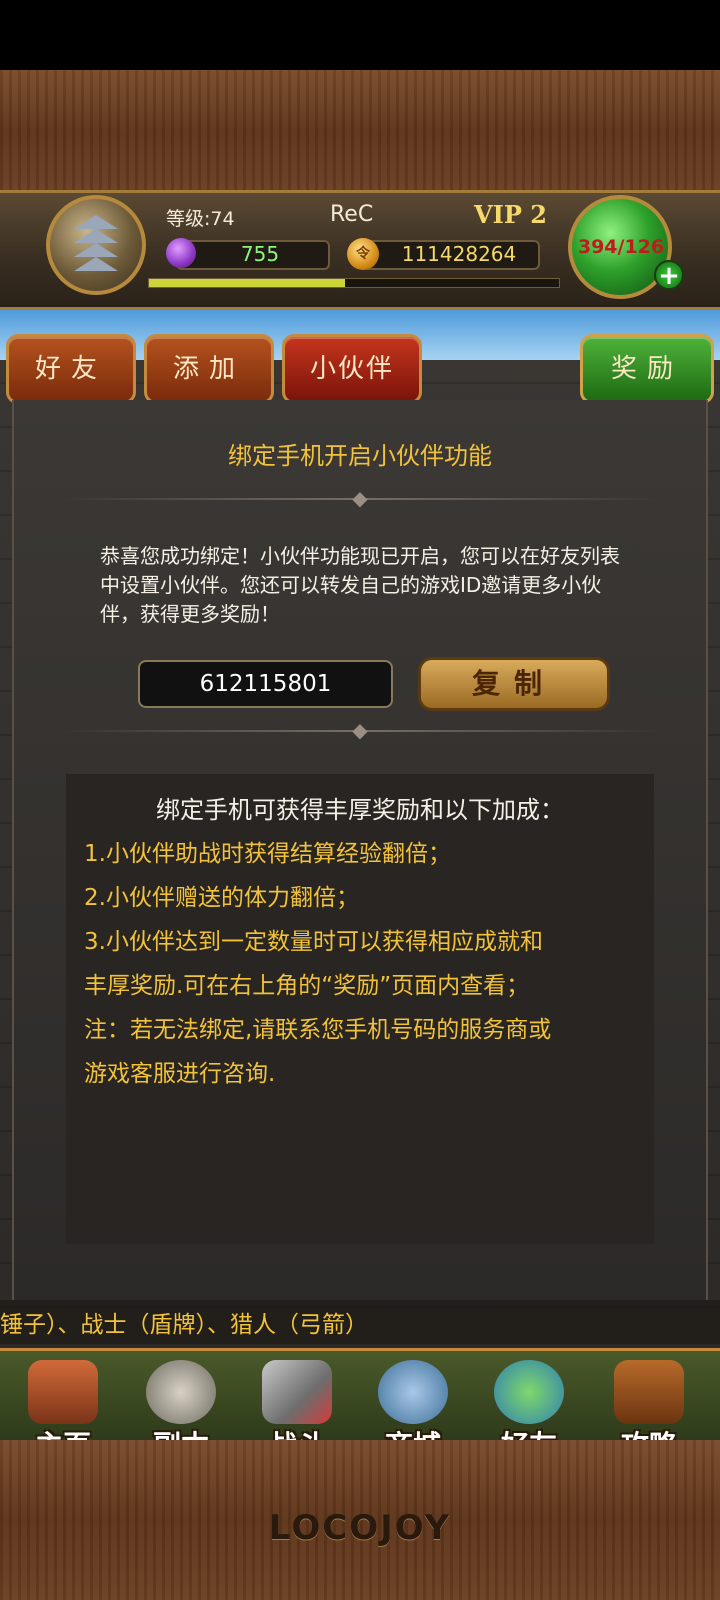  What do you see at coordinates (360, 810) in the screenshot?
I see `bonus-title: 绑定手机可获得丰厚奖励和以下加成：` at bounding box center [360, 810].